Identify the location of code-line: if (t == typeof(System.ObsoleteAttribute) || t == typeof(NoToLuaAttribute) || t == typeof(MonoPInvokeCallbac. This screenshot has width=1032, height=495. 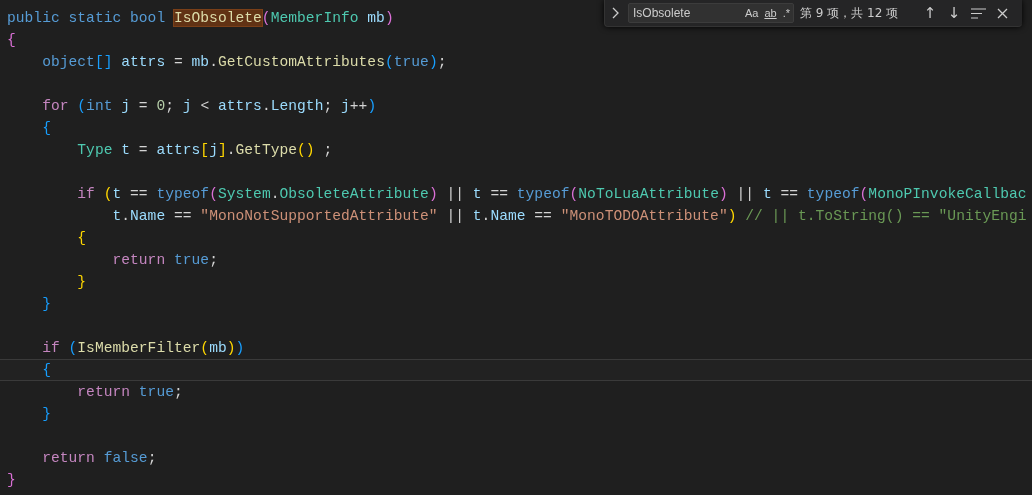
(551, 194).